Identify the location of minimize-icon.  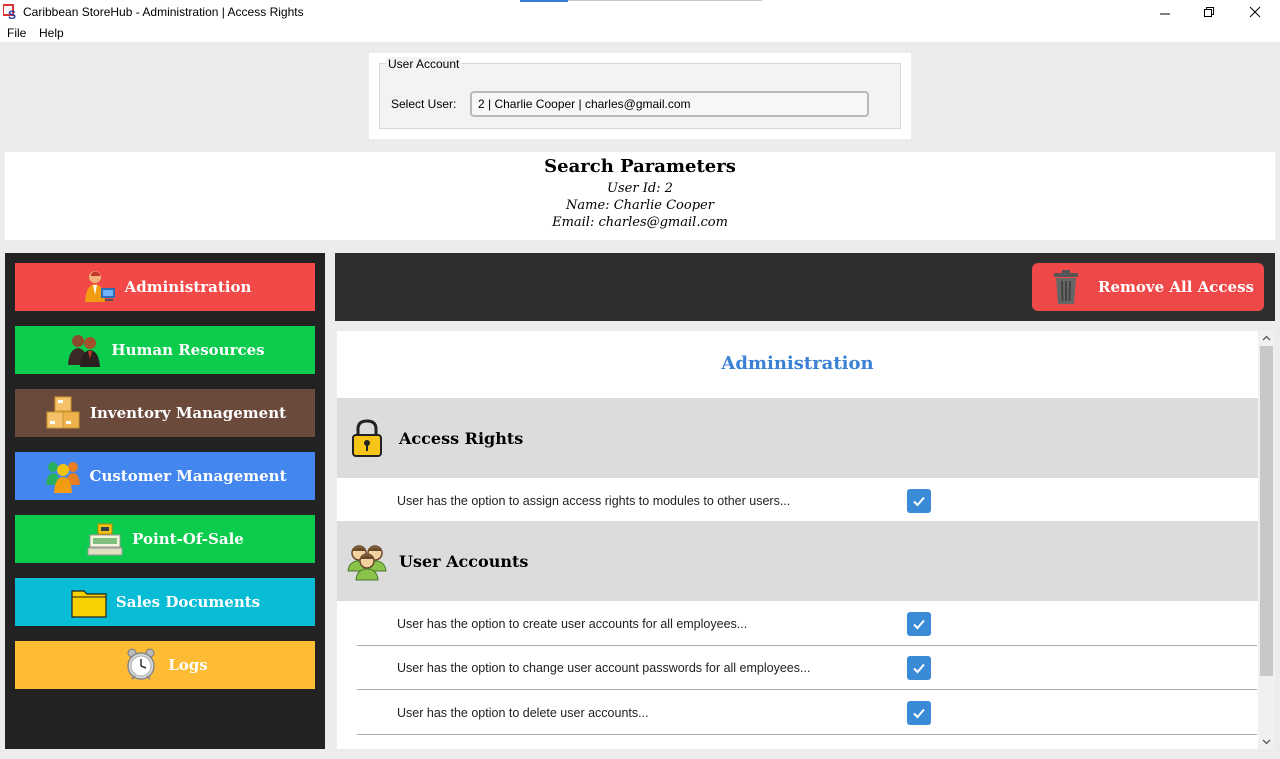
(1165, 14).